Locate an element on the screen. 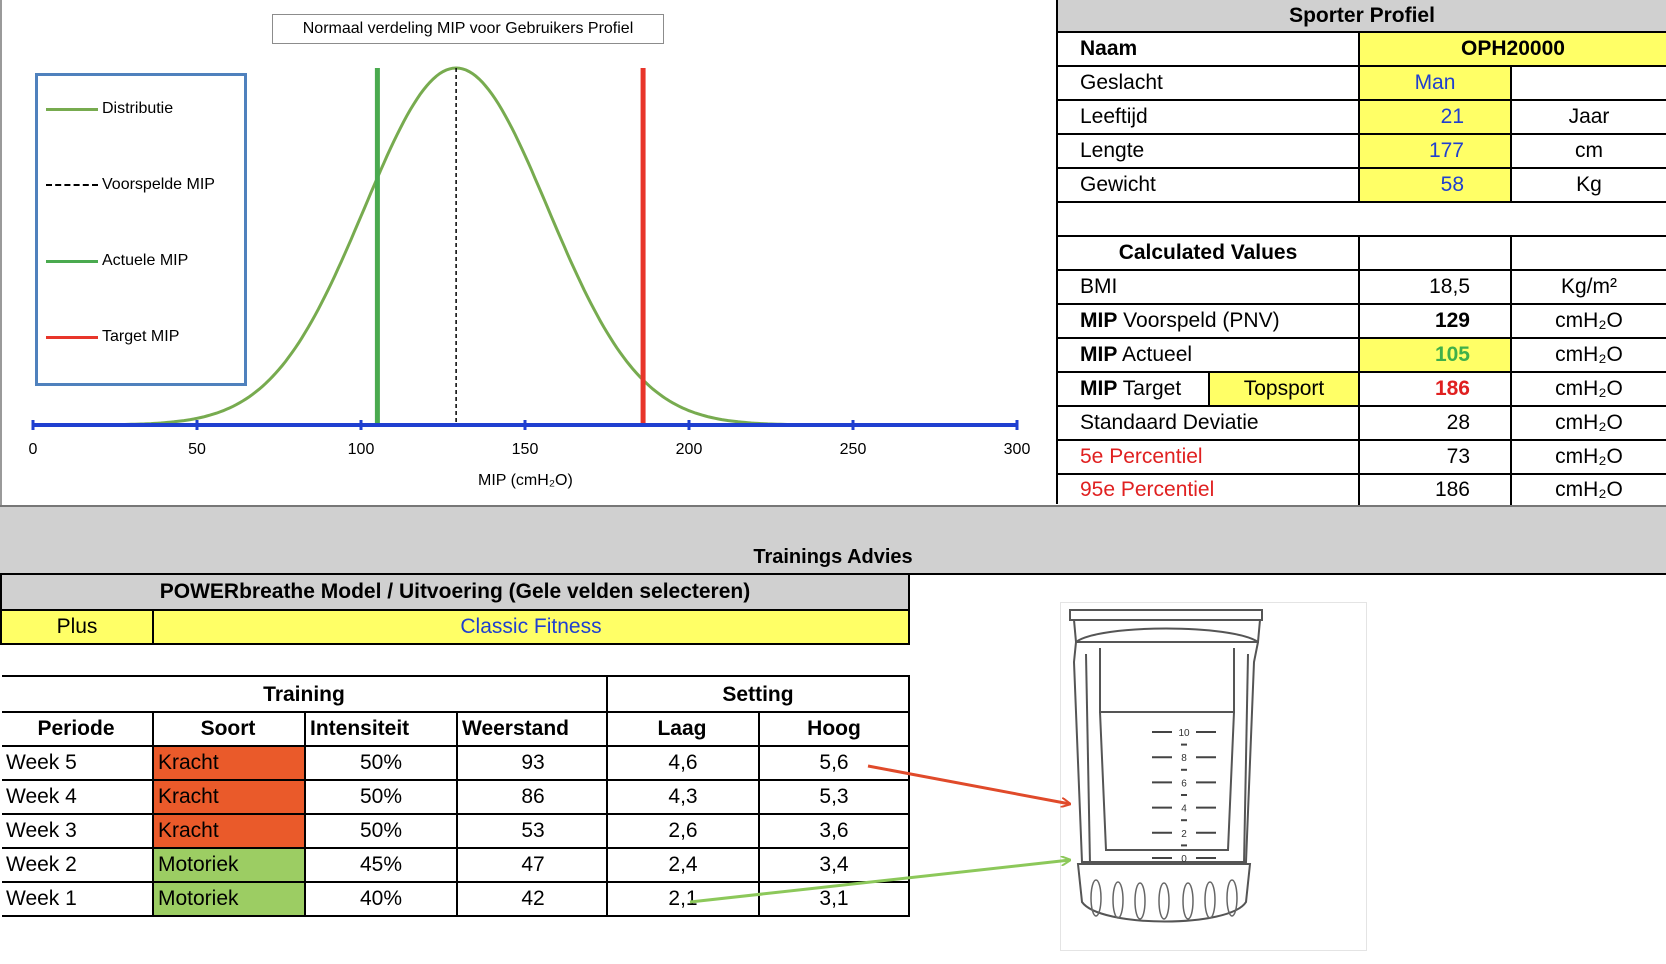 The width and height of the screenshot is (1666, 964). table-row-soort: Kracht is located at coordinates (229, 763).